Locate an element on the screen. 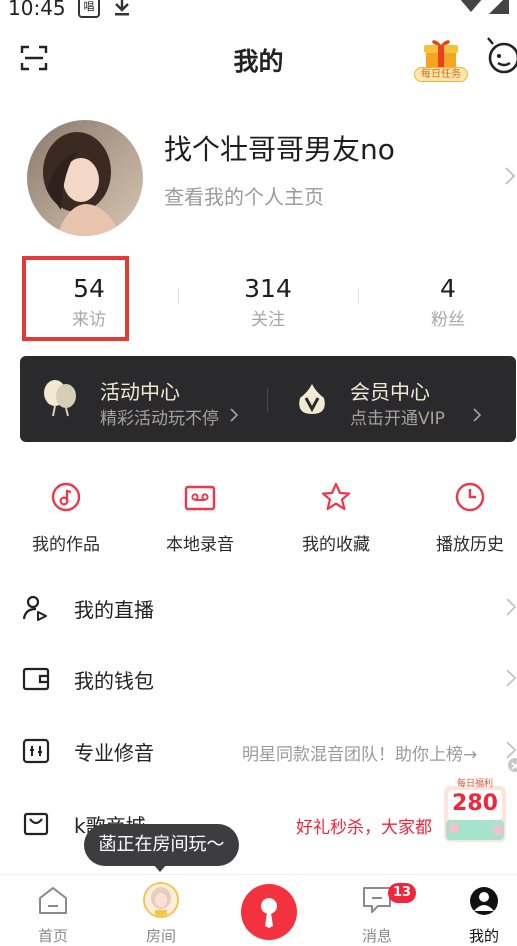 Image resolution: width=517 pixels, height=946 pixels. quick-action-label: 本地录音 is located at coordinates (200, 545).